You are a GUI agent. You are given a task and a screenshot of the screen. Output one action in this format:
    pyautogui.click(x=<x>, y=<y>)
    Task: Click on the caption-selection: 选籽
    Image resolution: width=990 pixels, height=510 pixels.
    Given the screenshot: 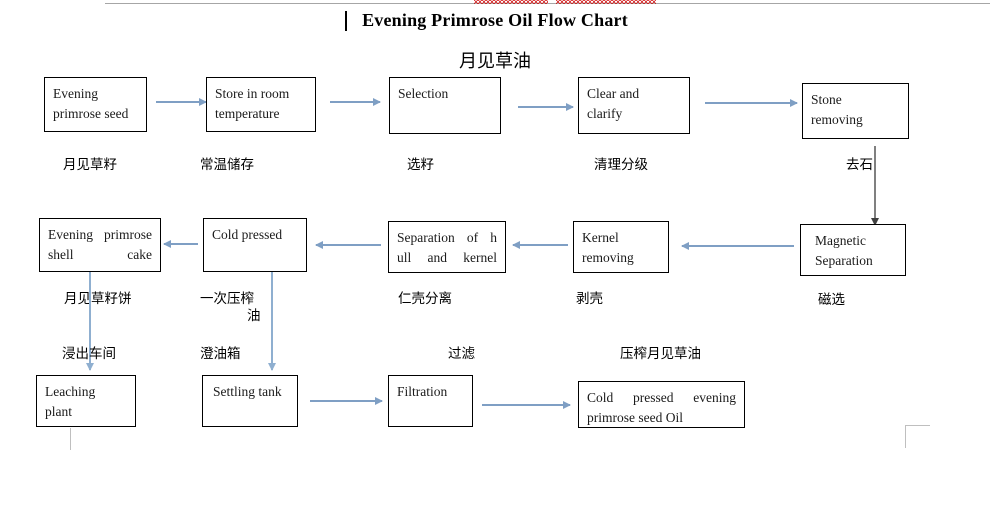 What is the action you would take?
    pyautogui.click(x=420, y=165)
    